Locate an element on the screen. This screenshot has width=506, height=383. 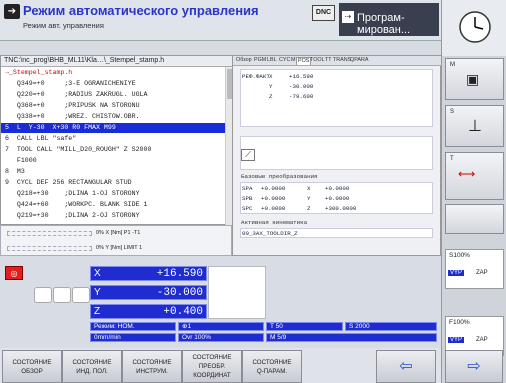
auto-mode-icon: ➔ is located at coordinates (12, 11).